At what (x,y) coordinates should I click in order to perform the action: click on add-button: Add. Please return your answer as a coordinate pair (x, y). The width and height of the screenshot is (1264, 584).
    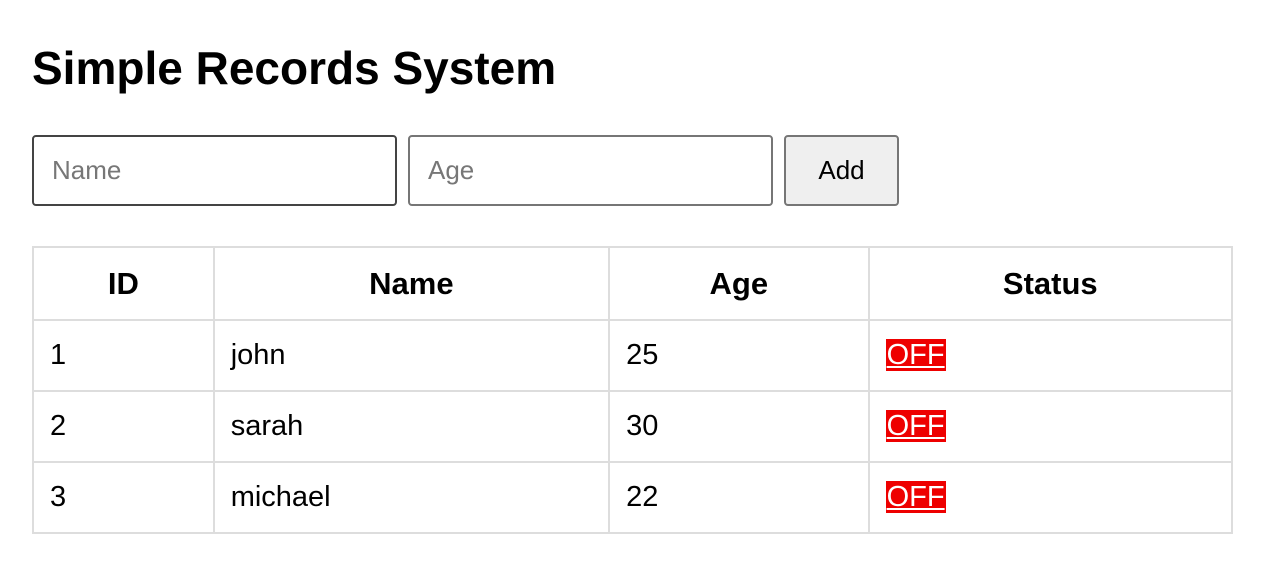
    Looking at the image, I should click on (841, 170).